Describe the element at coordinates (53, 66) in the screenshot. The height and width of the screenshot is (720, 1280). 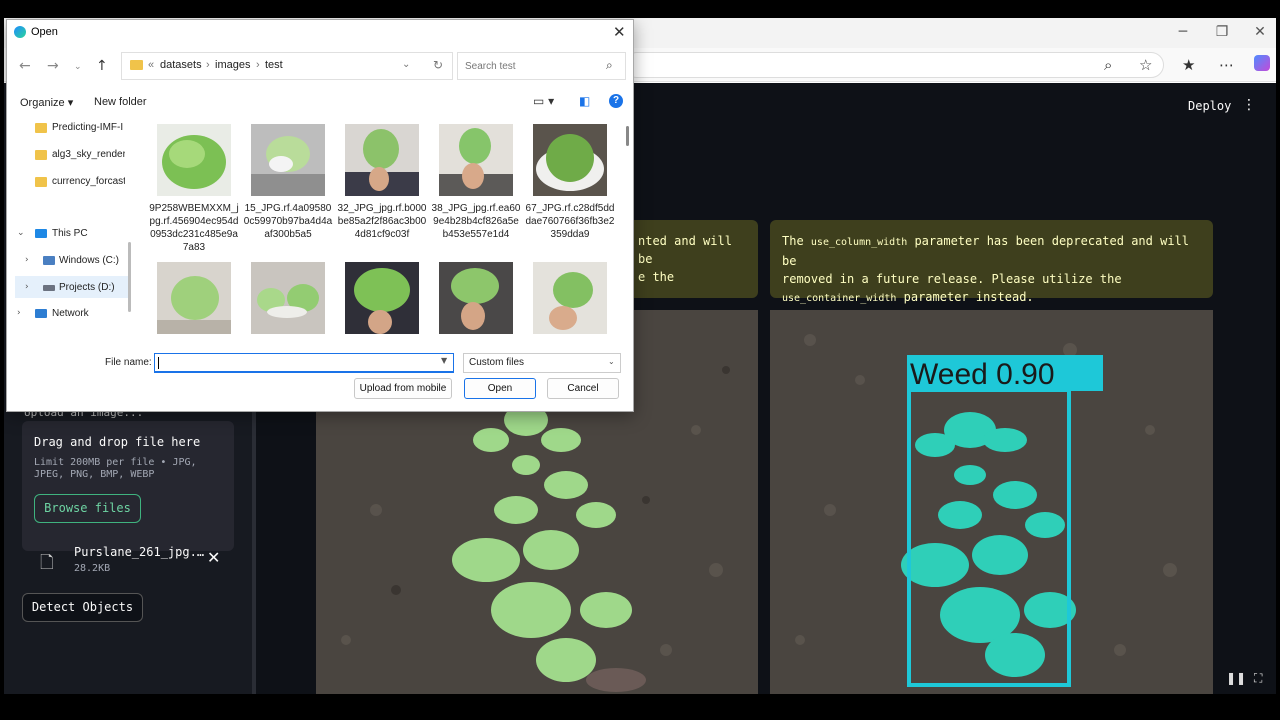
I see `forward-arrow-icon: →` at that location.